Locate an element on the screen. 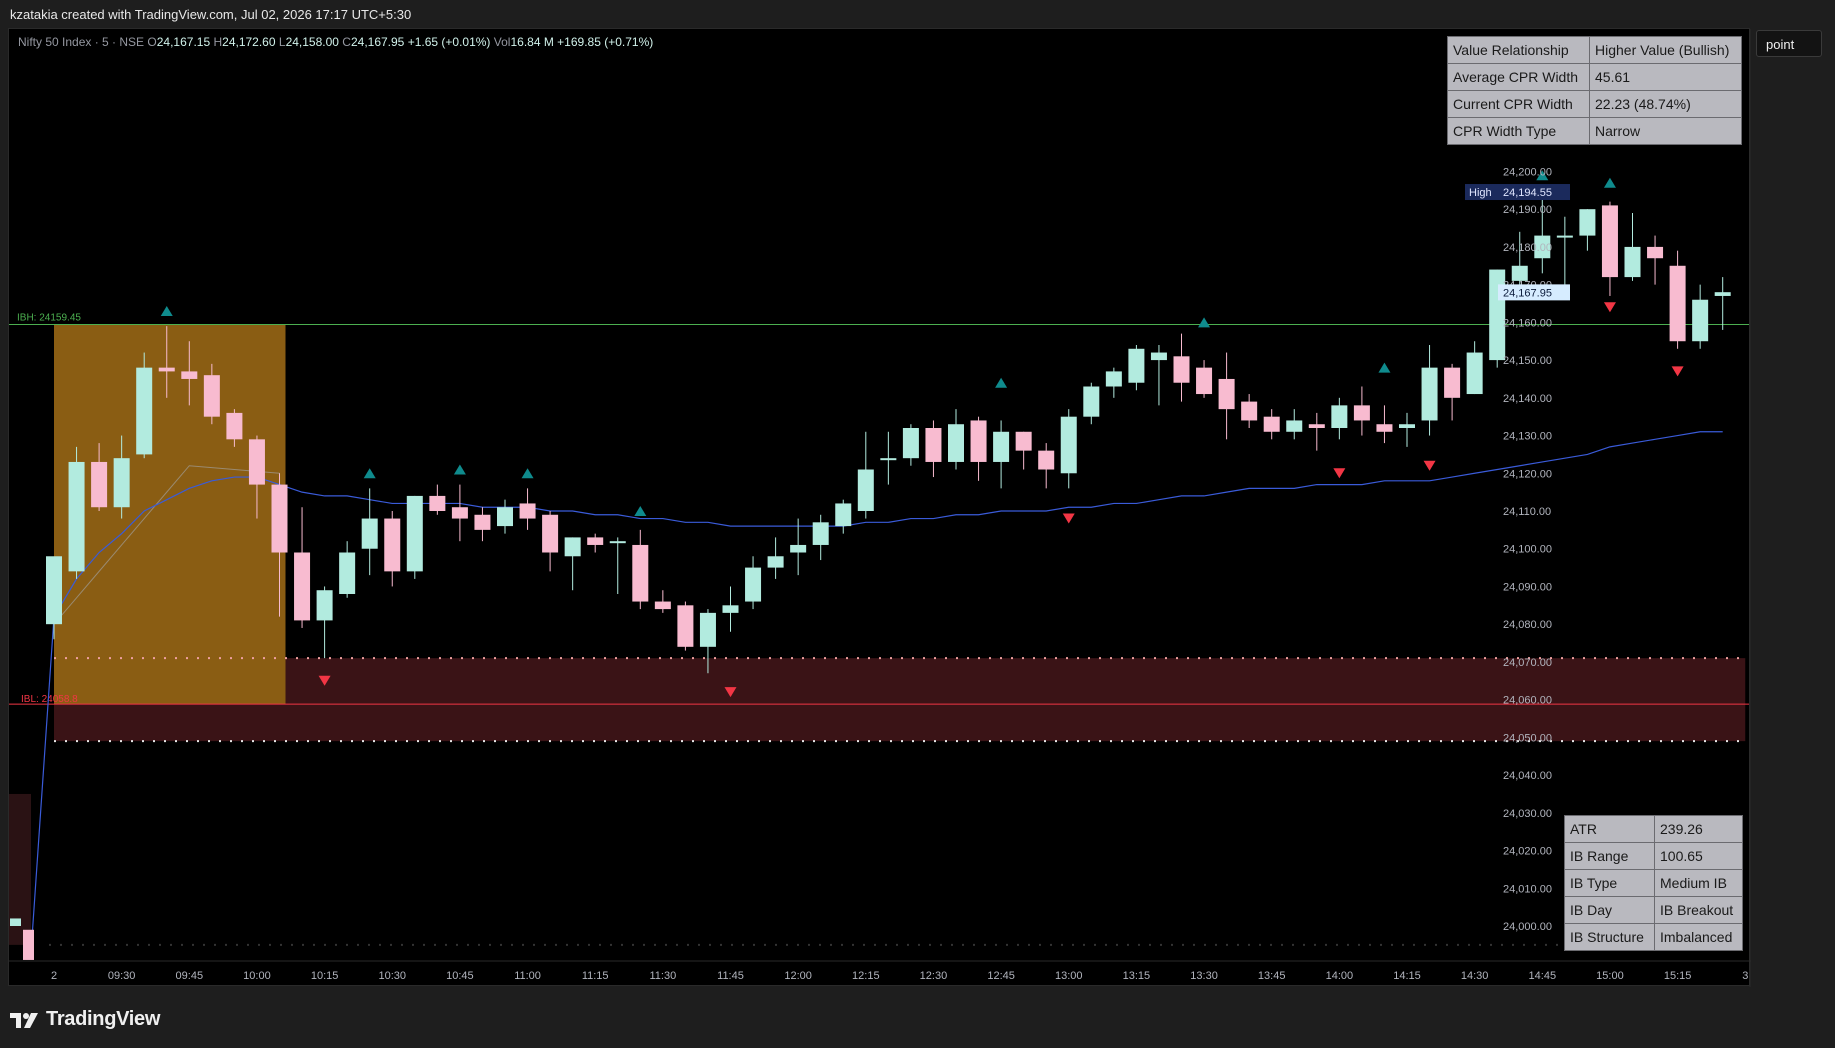  y-tick-label: 24,110.00 is located at coordinates (1527, 512).